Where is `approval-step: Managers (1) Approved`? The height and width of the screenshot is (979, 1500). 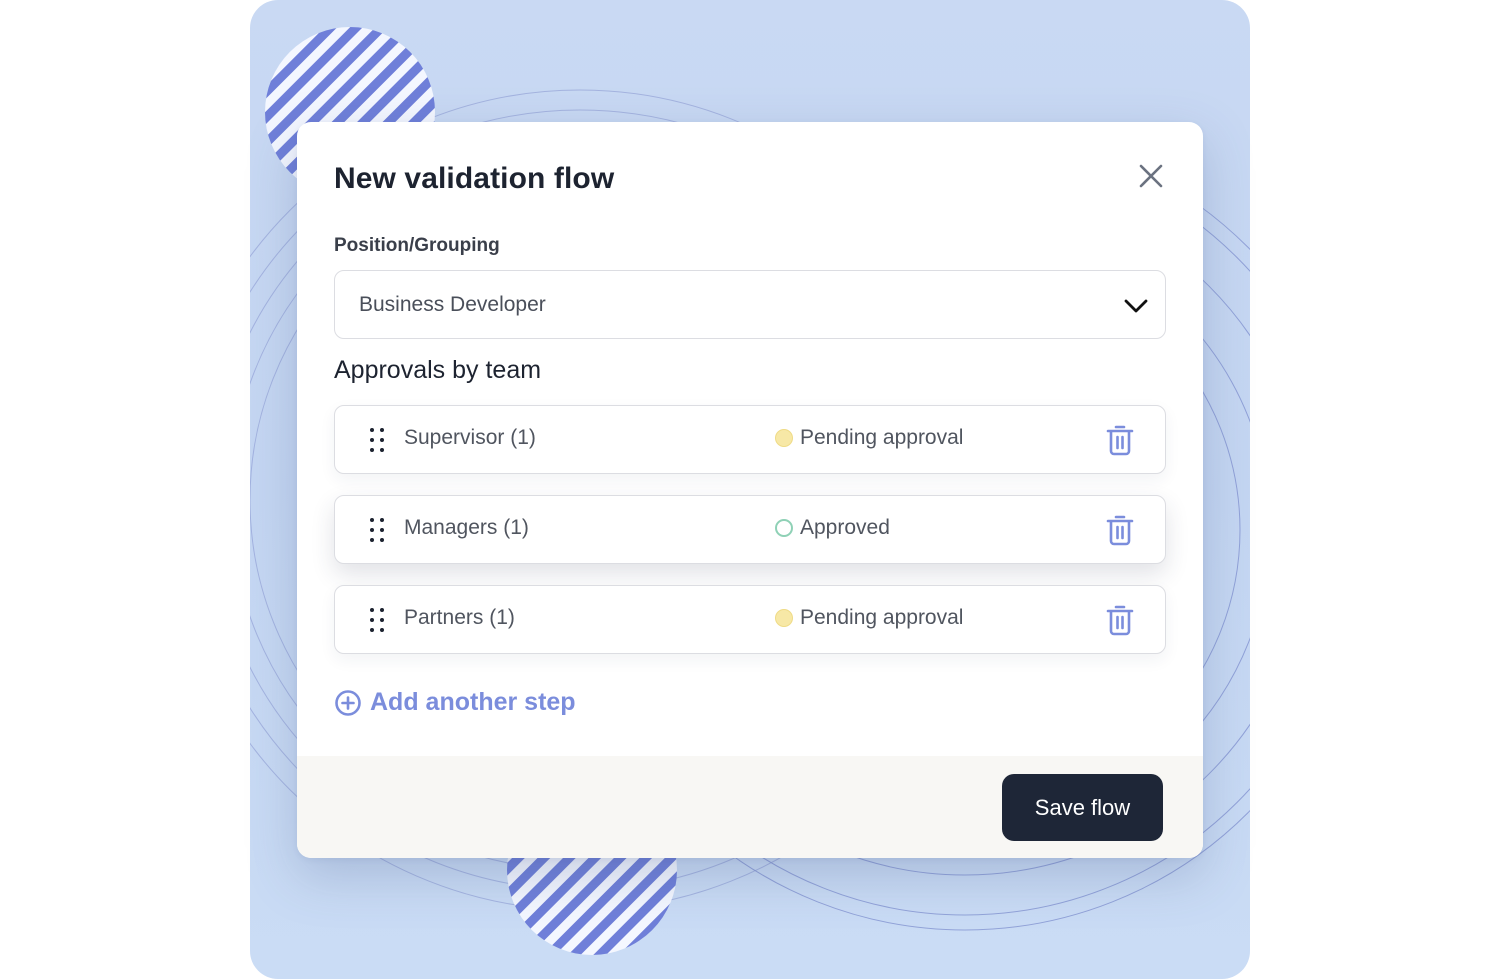
approval-step: Managers (1) Approved is located at coordinates (750, 529).